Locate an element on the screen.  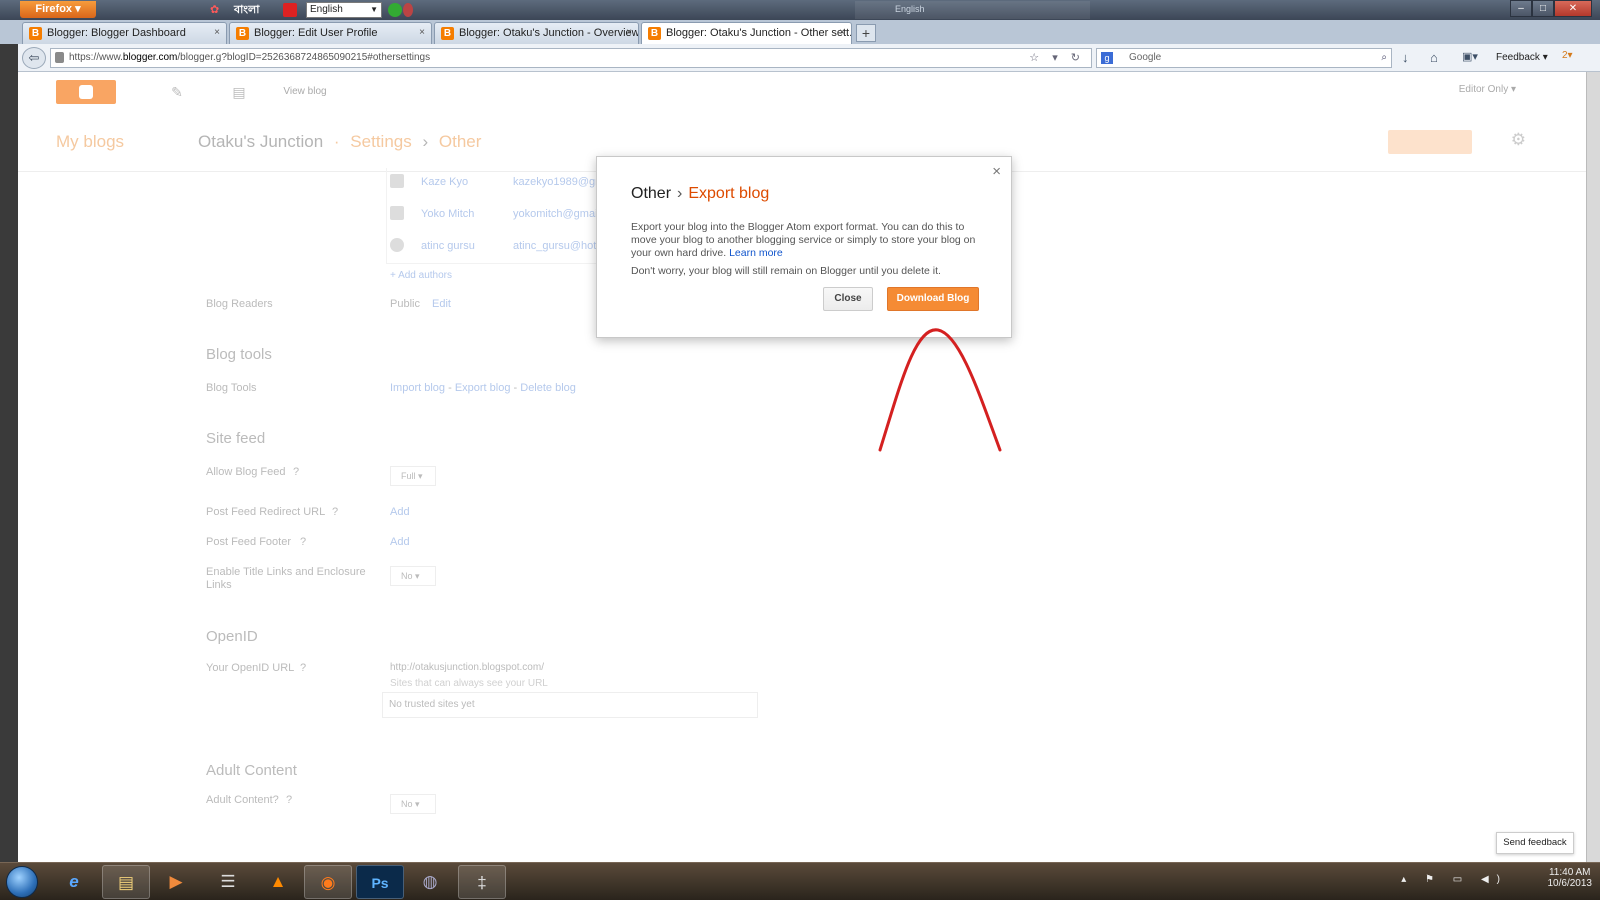
blog-readers-edit-link: Edit is located at coordinates (441, 304).